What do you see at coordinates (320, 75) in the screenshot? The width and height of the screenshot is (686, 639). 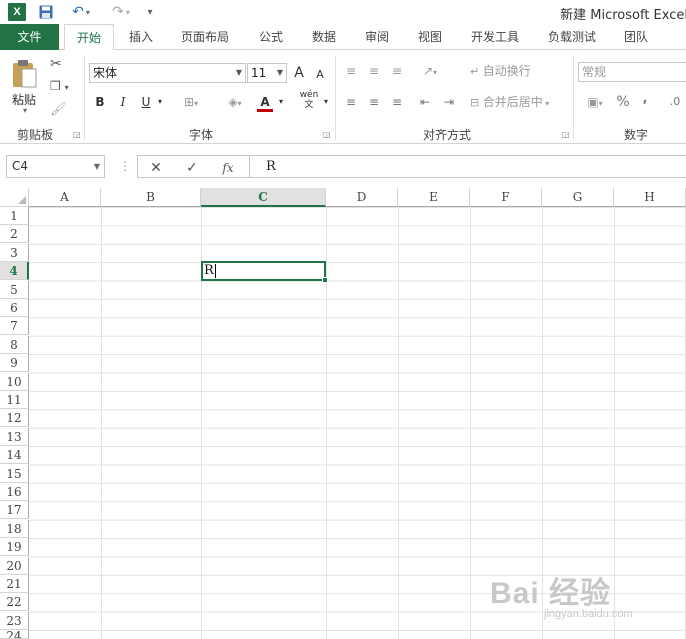 I see `shrink-font-button: A` at bounding box center [320, 75].